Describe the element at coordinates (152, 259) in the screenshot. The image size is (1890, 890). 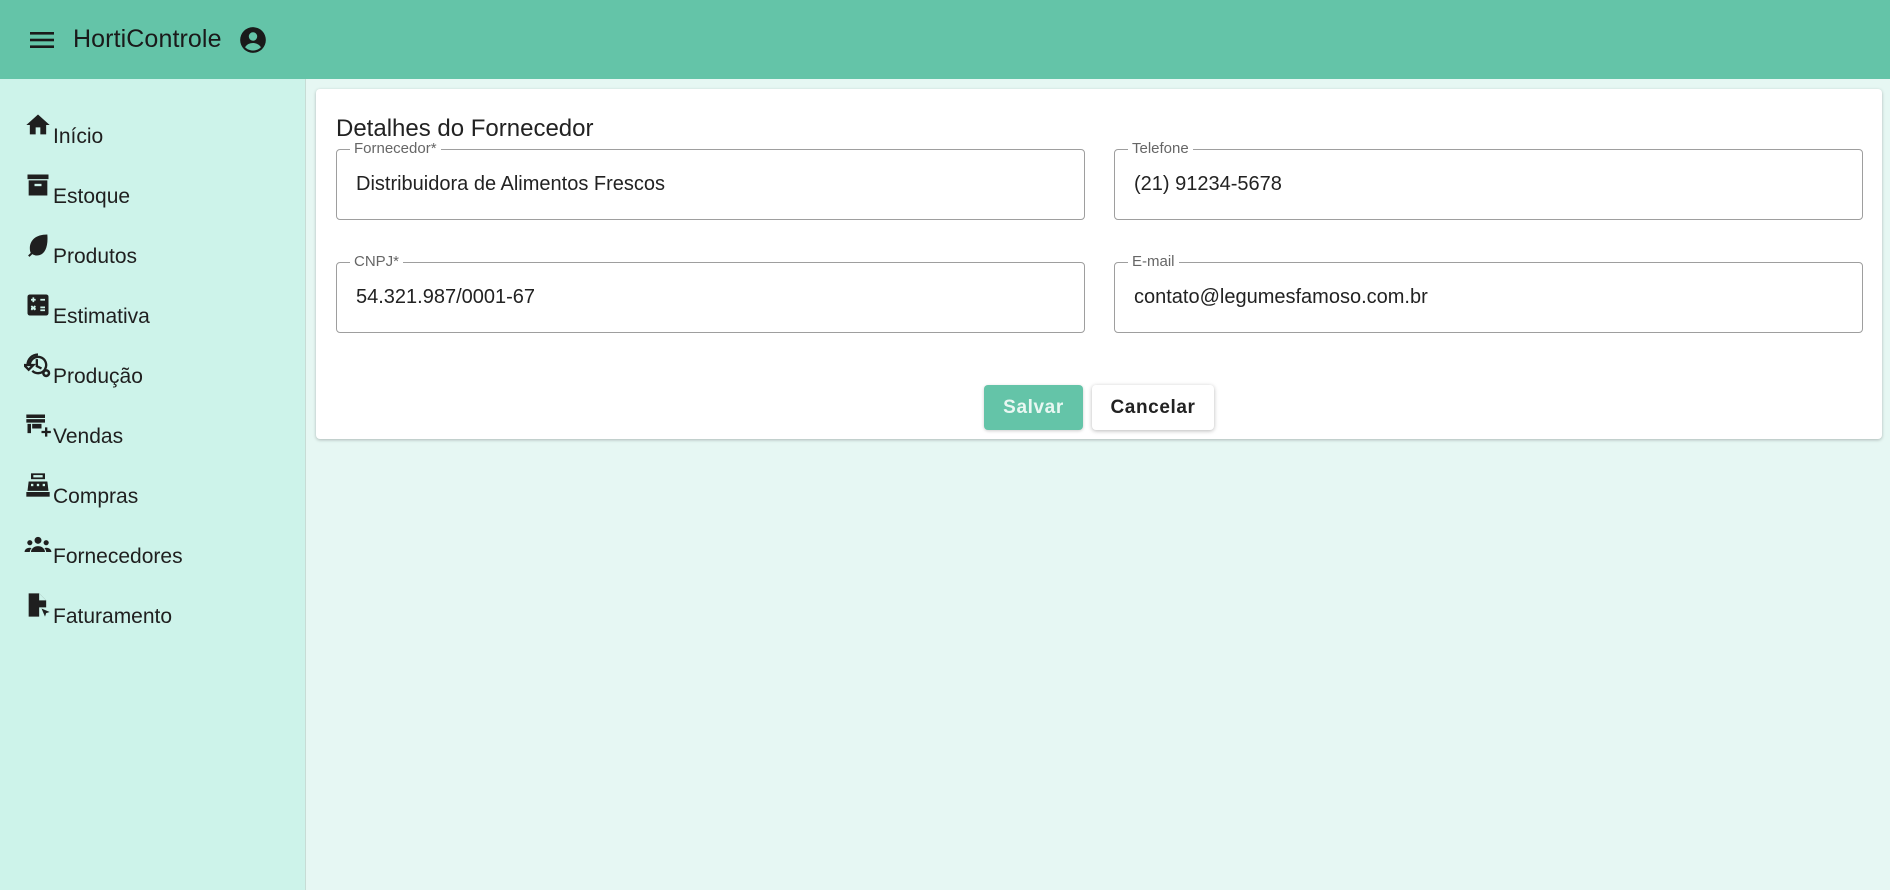
I see `sidebar-item-produtos: Produtos` at that location.